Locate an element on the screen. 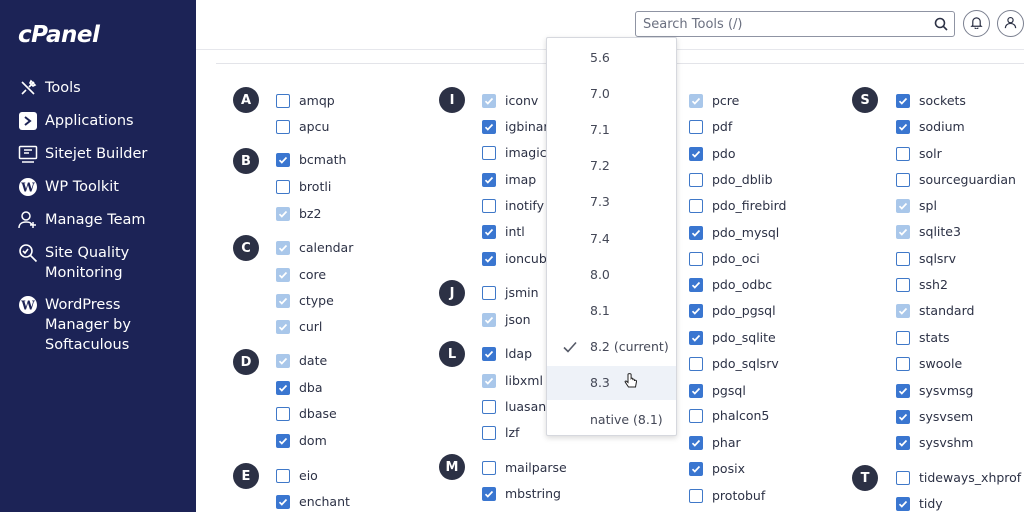 The height and width of the screenshot is (512, 1024). extension-item: ssh2 is located at coordinates (922, 284).